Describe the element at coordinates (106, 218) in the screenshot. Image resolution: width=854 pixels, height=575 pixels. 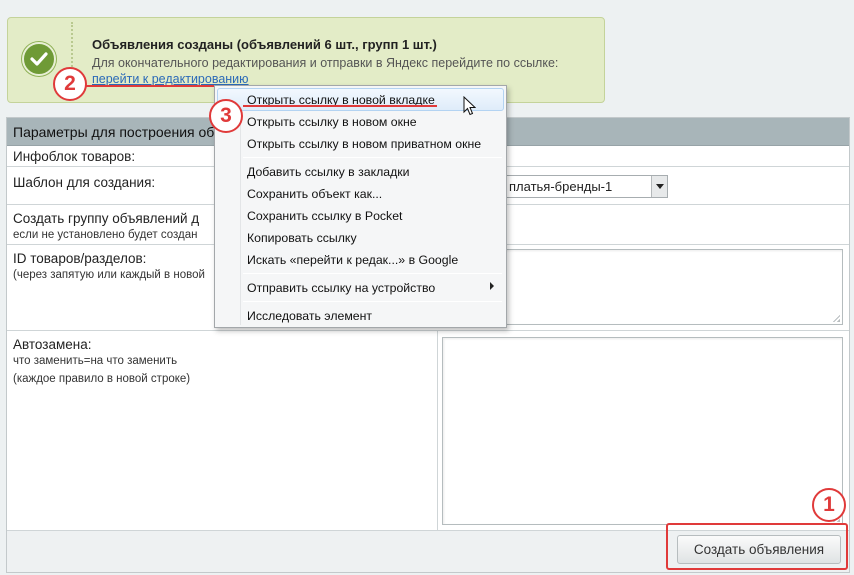
I see `group-label: Создать группу объявлений д` at that location.